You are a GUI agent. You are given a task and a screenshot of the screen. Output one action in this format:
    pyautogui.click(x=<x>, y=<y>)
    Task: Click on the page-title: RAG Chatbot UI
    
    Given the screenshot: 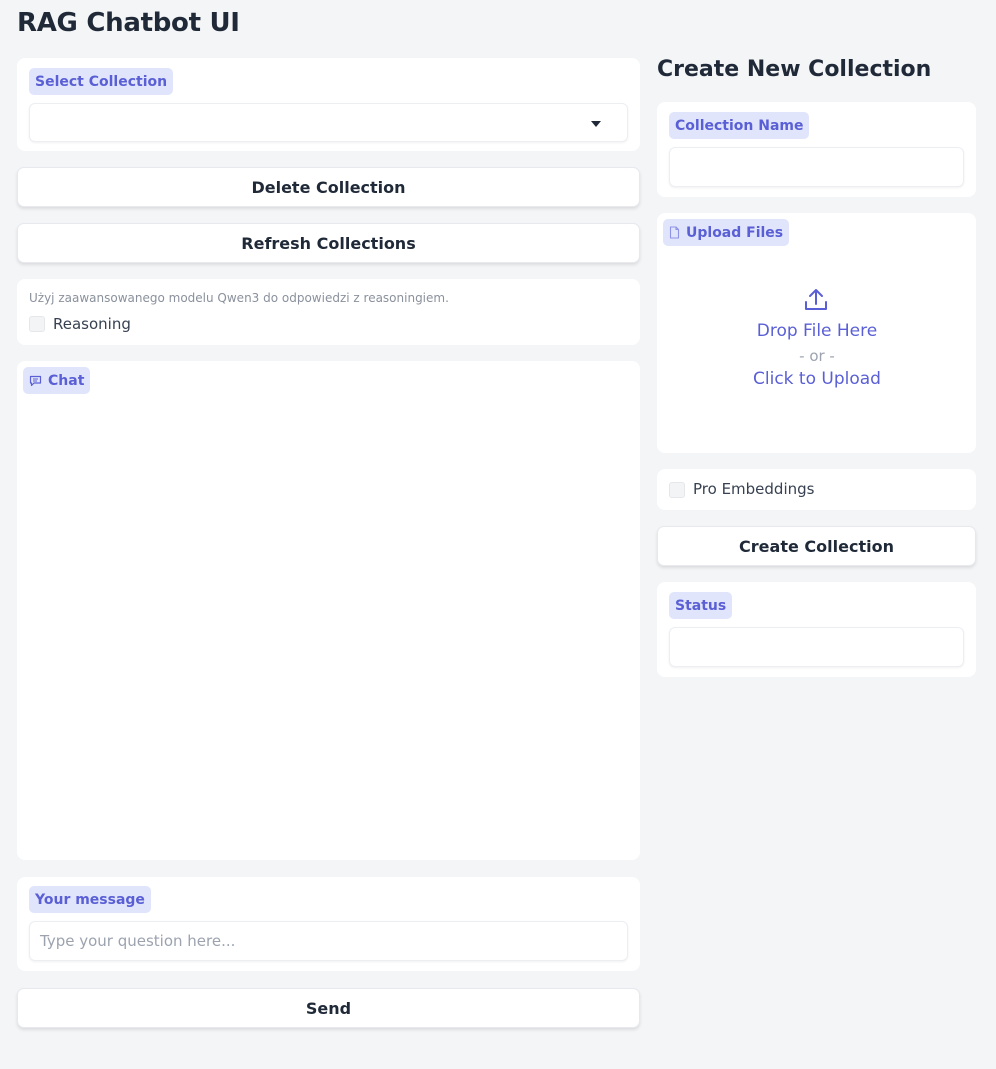 What is the action you would take?
    pyautogui.click(x=128, y=23)
    